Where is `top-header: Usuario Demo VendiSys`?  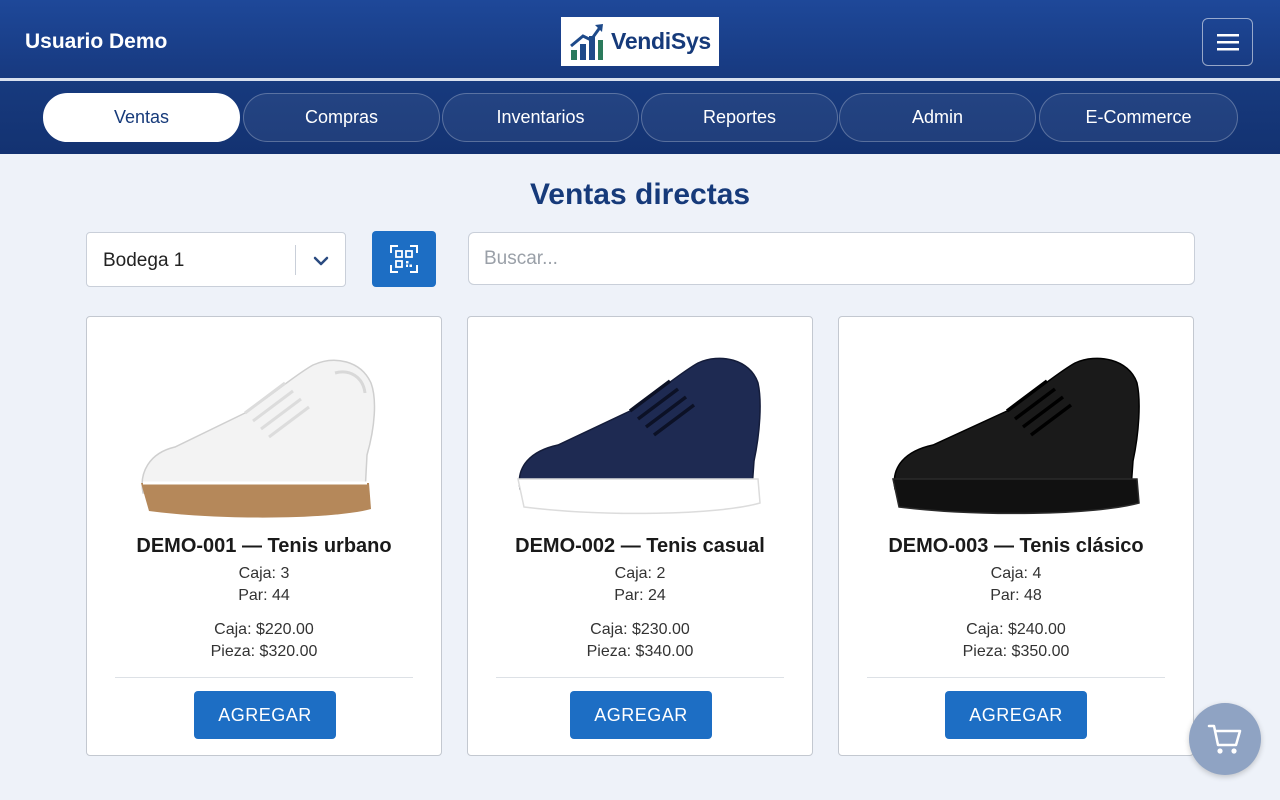
top-header: Usuario Demo VendiSys is located at coordinates (640, 39).